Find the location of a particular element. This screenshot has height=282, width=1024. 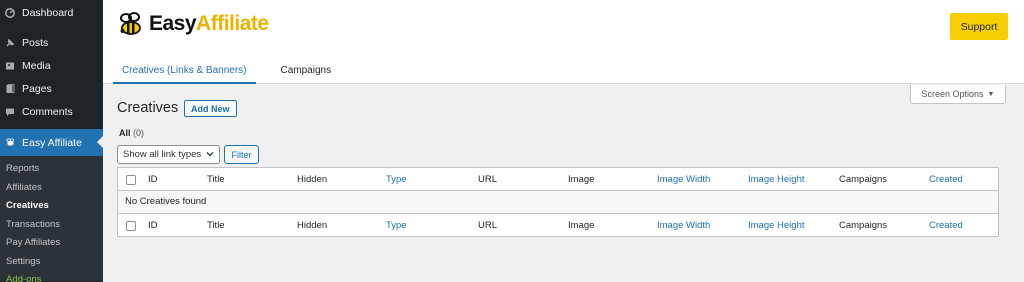

submenu-item-pay-affiliates: Pay Affiliates is located at coordinates (51, 243).